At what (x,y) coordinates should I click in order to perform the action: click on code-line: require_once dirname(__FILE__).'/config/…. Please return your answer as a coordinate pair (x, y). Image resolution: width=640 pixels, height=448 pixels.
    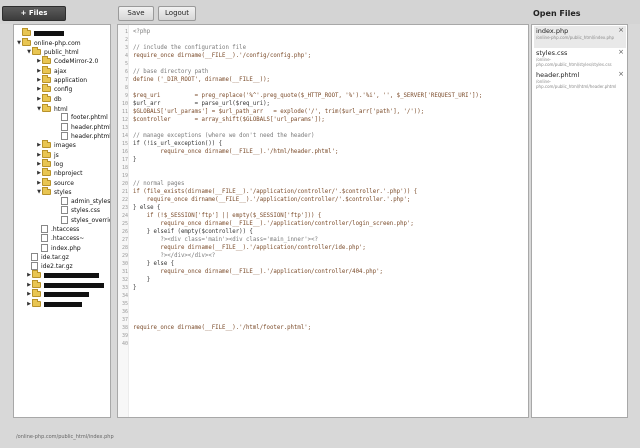
    Looking at the image, I should click on (222, 56).